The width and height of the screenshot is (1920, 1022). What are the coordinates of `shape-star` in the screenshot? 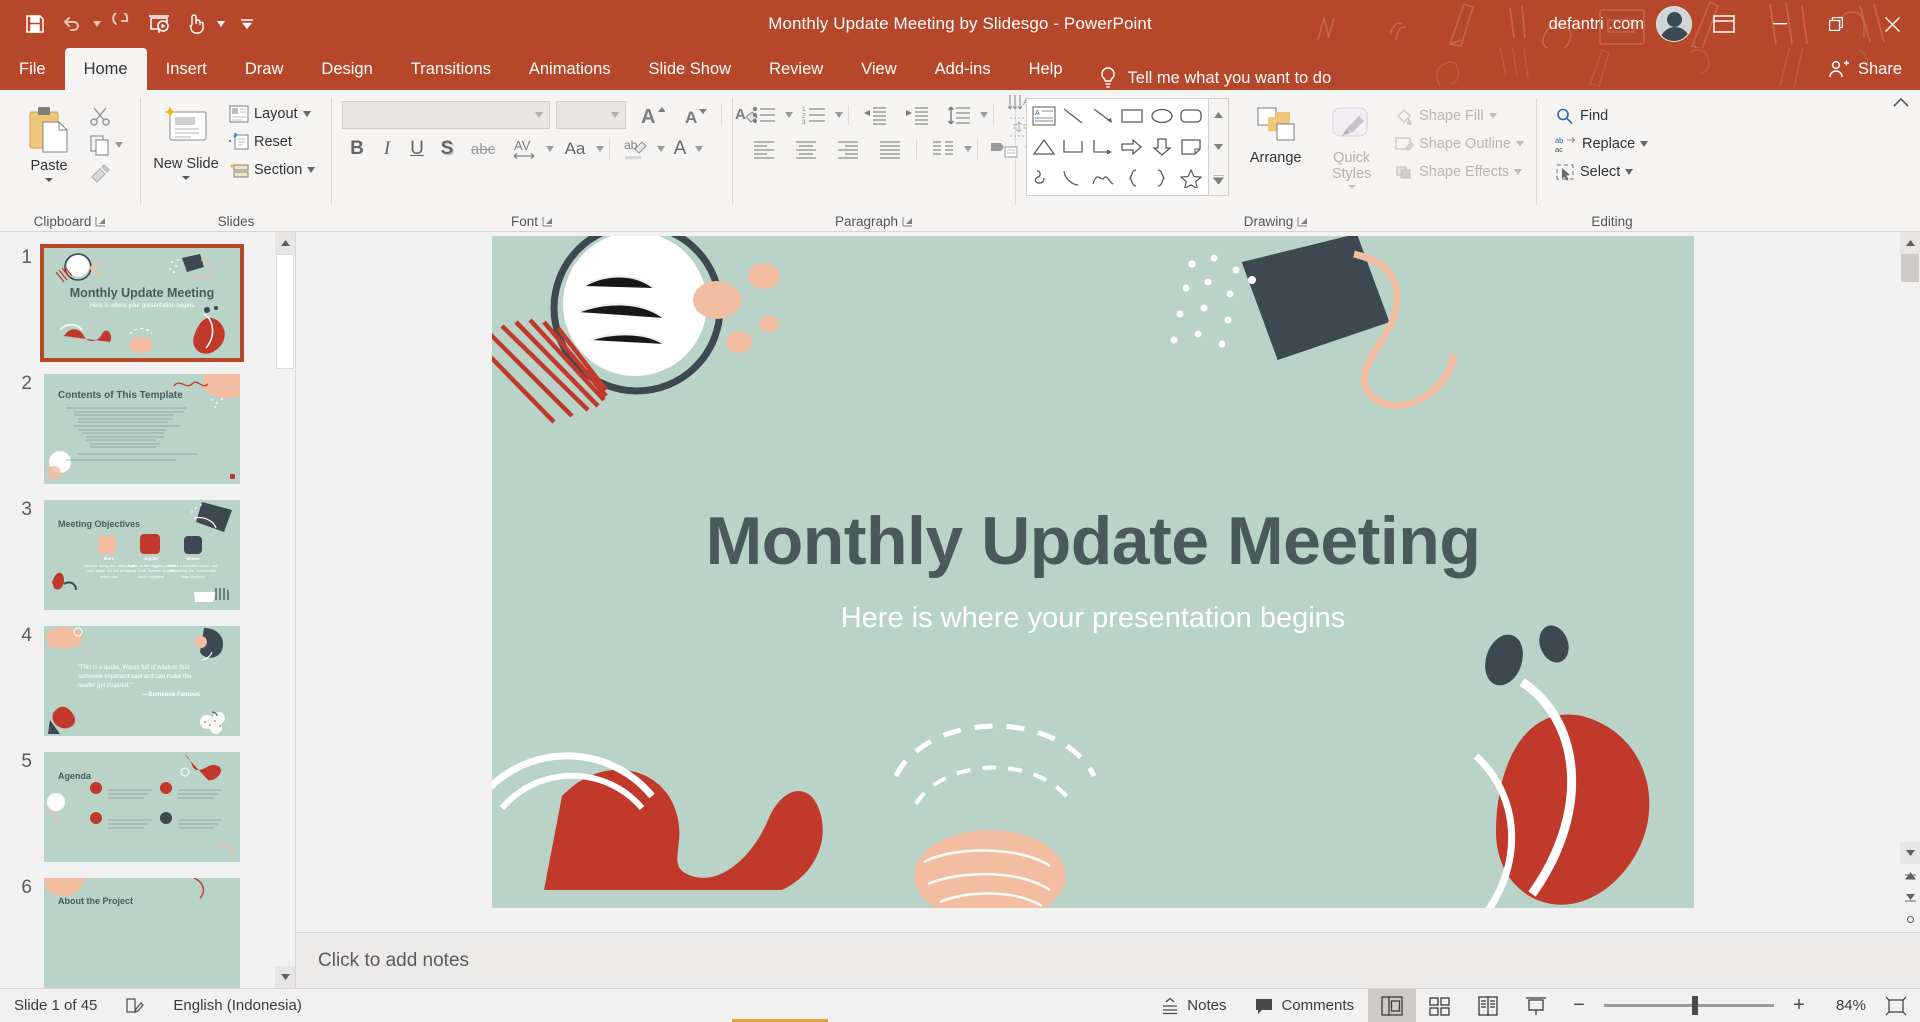 It's located at (1192, 177).